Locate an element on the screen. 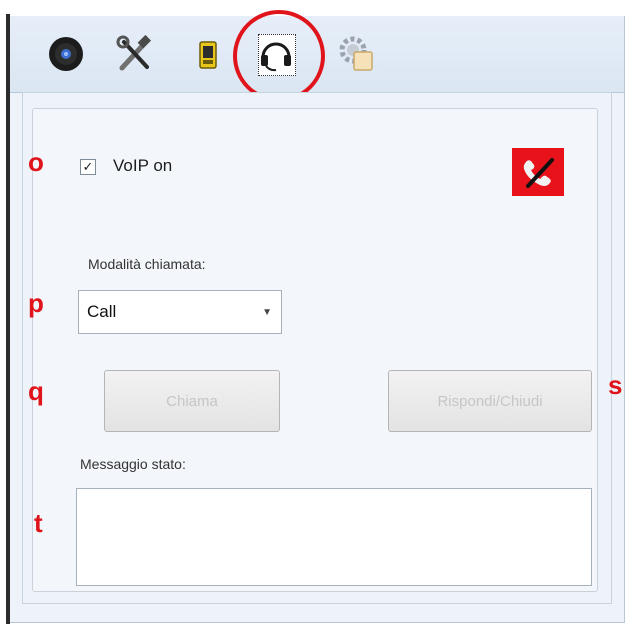 This screenshot has width=639, height=631. annotation-letter-s: s is located at coordinates (615, 385).